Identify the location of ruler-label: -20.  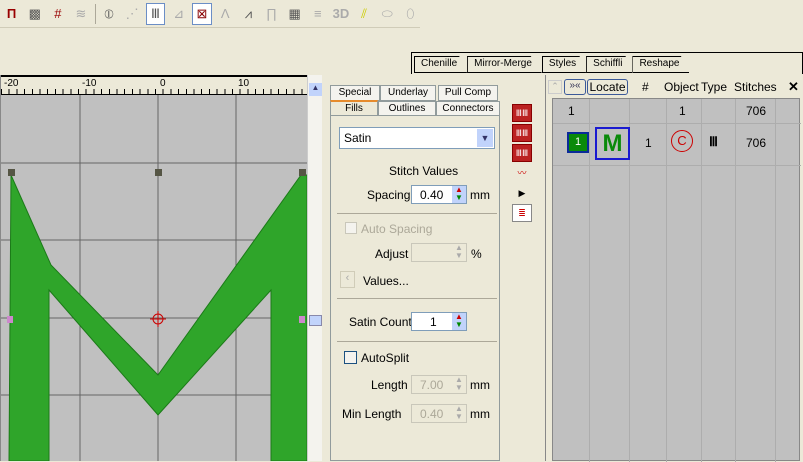
(11, 83).